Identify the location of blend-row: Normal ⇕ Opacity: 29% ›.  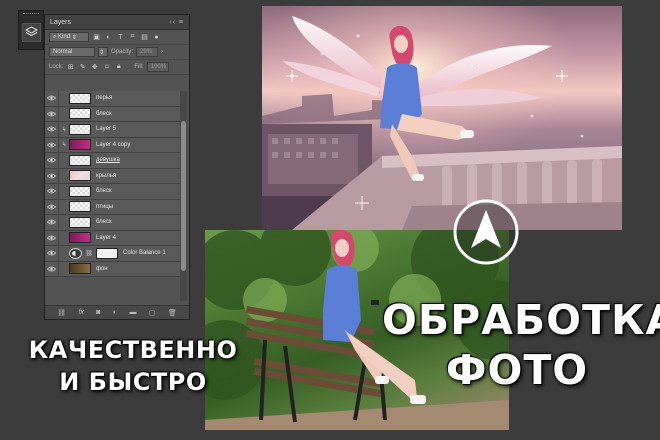
(117, 52).